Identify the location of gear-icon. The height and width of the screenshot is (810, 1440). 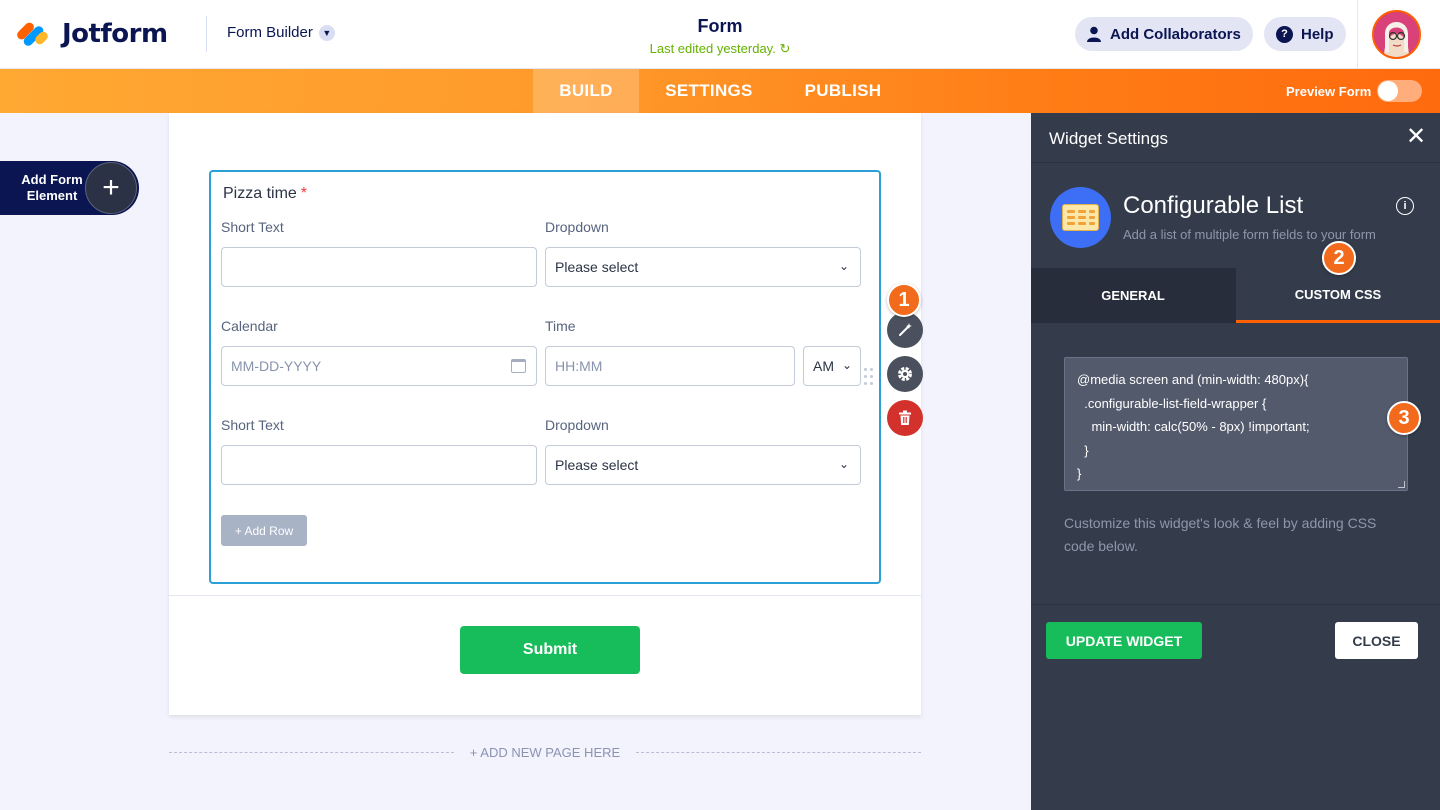
(905, 374).